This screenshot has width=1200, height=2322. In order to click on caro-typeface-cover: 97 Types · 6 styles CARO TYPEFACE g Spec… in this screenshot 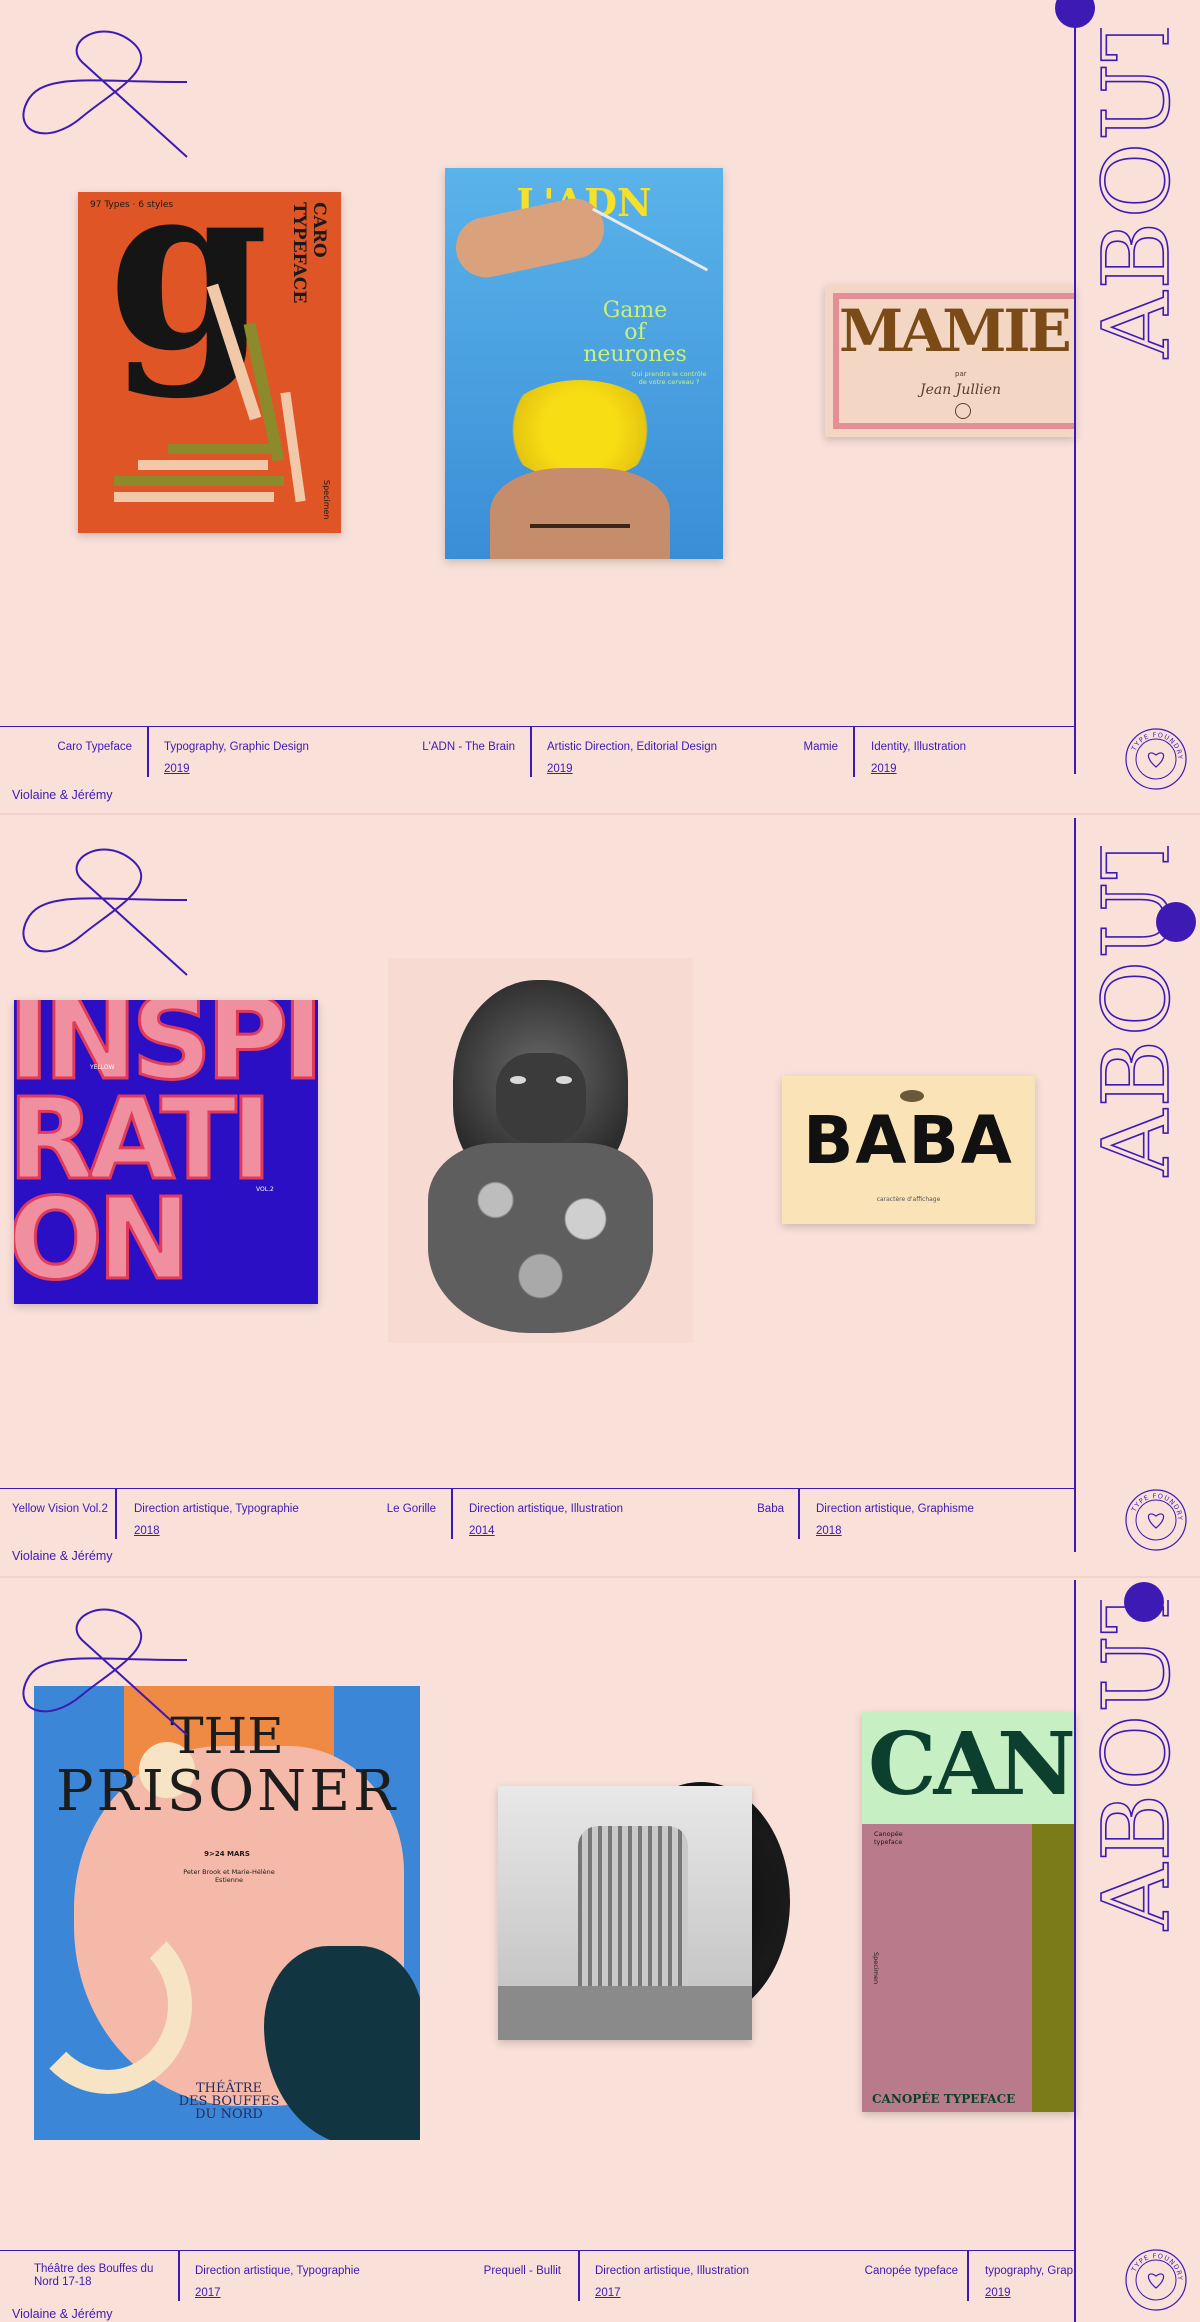, I will do `click(209, 362)`.